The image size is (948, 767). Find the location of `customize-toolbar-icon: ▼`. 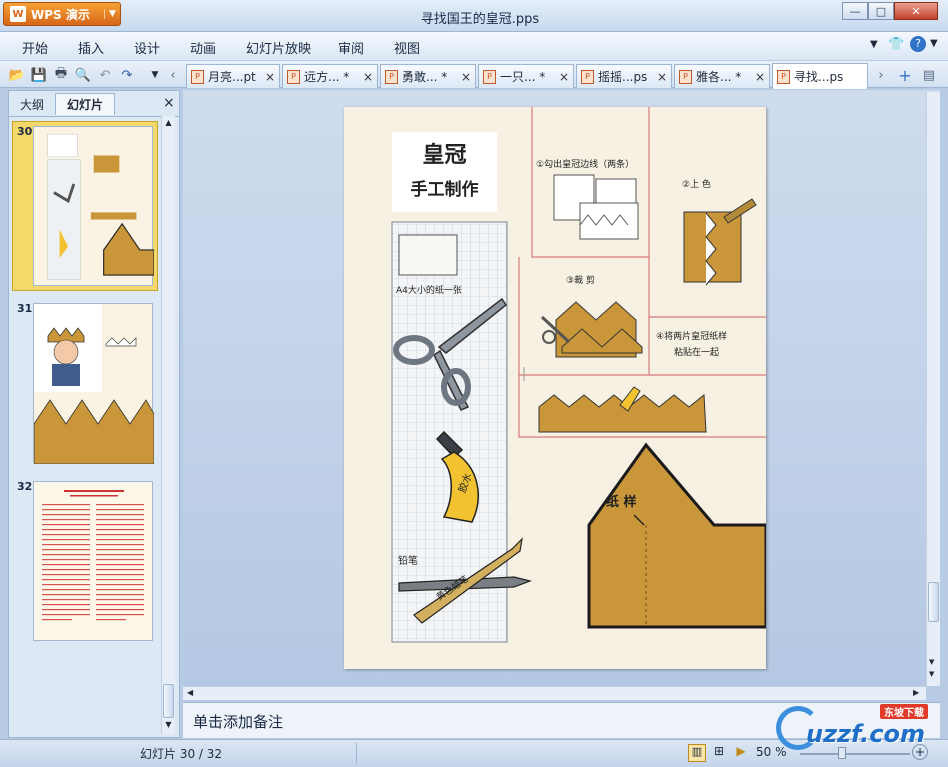

customize-toolbar-icon: ▼ is located at coordinates (155, 75).